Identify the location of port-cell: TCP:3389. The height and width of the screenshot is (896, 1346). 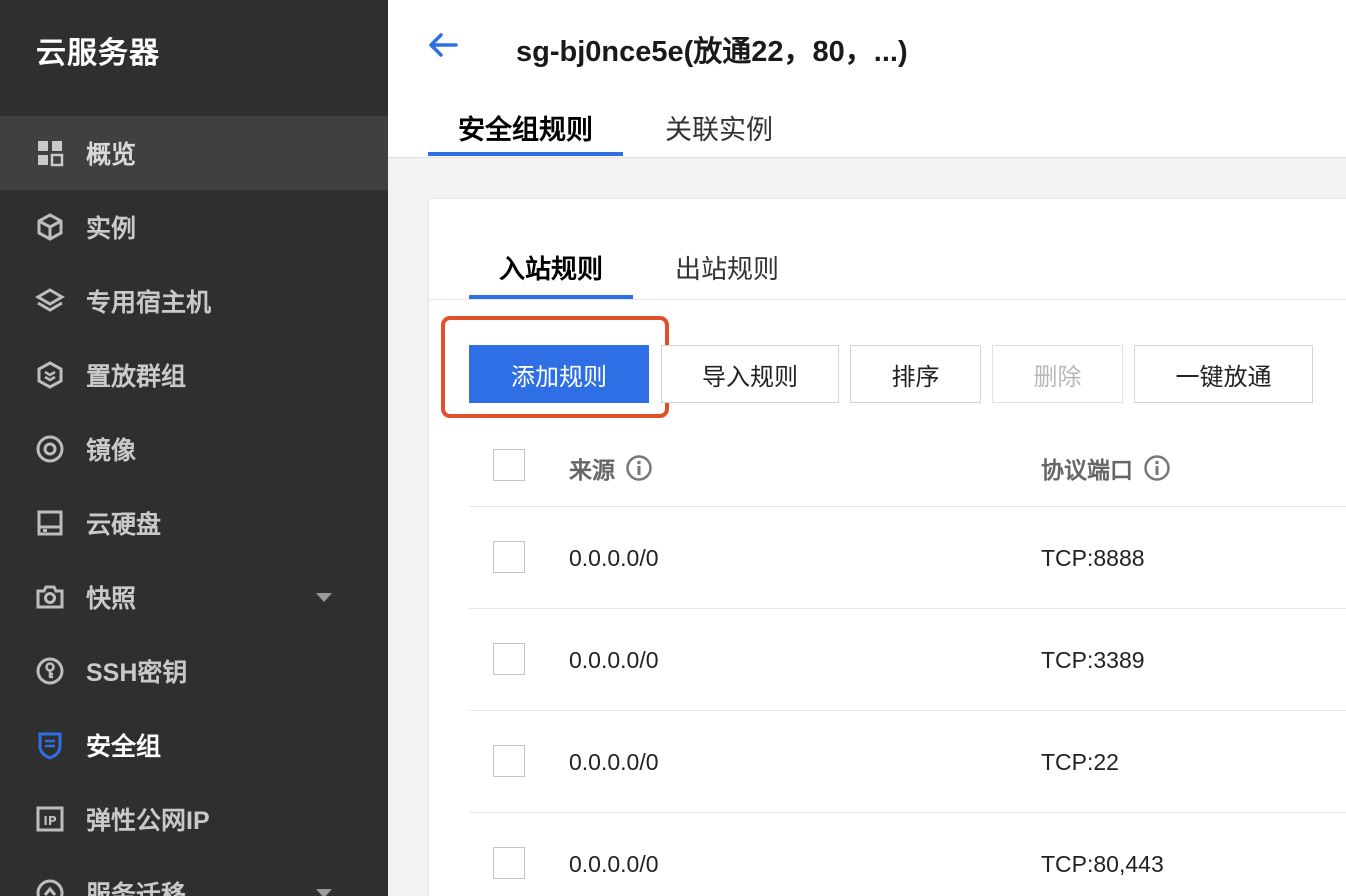
(1093, 660).